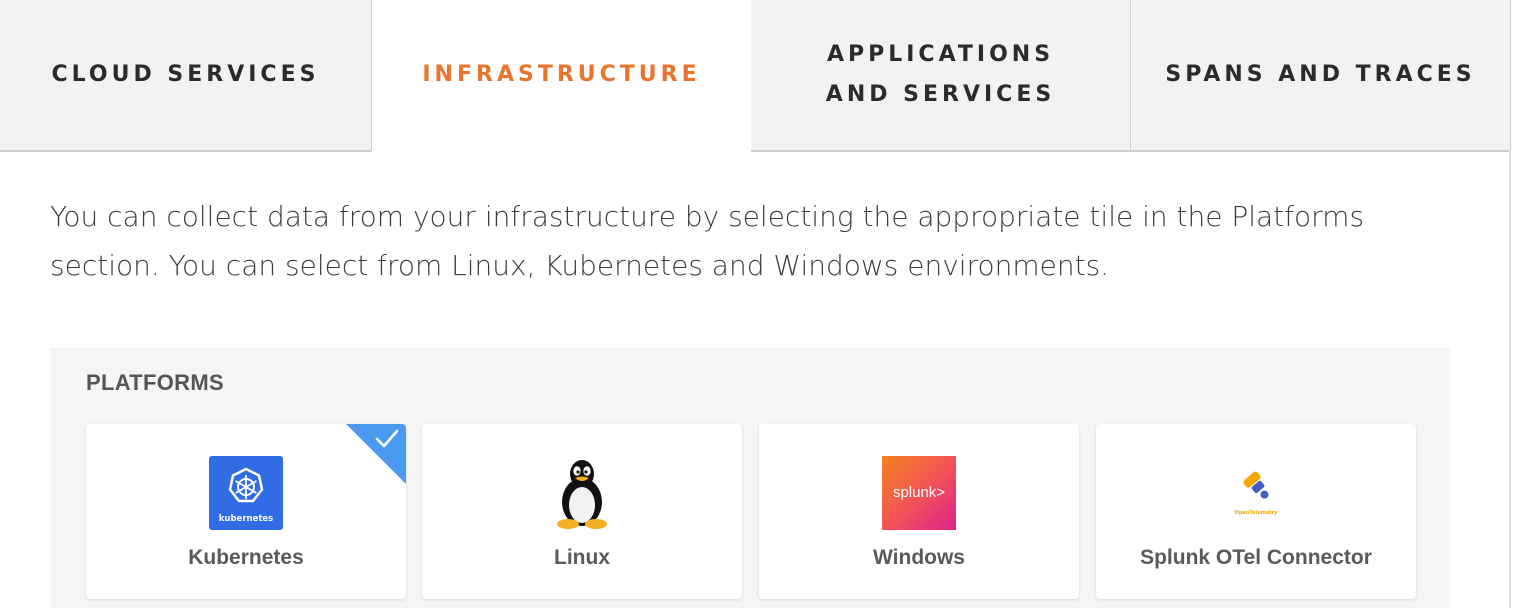  Describe the element at coordinates (246, 557) in the screenshot. I see `tile-label: Kubernetes` at that location.